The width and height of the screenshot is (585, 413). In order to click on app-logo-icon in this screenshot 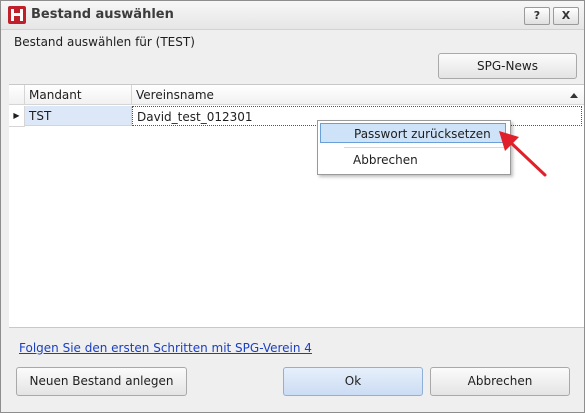, I will do `click(17, 15)`.